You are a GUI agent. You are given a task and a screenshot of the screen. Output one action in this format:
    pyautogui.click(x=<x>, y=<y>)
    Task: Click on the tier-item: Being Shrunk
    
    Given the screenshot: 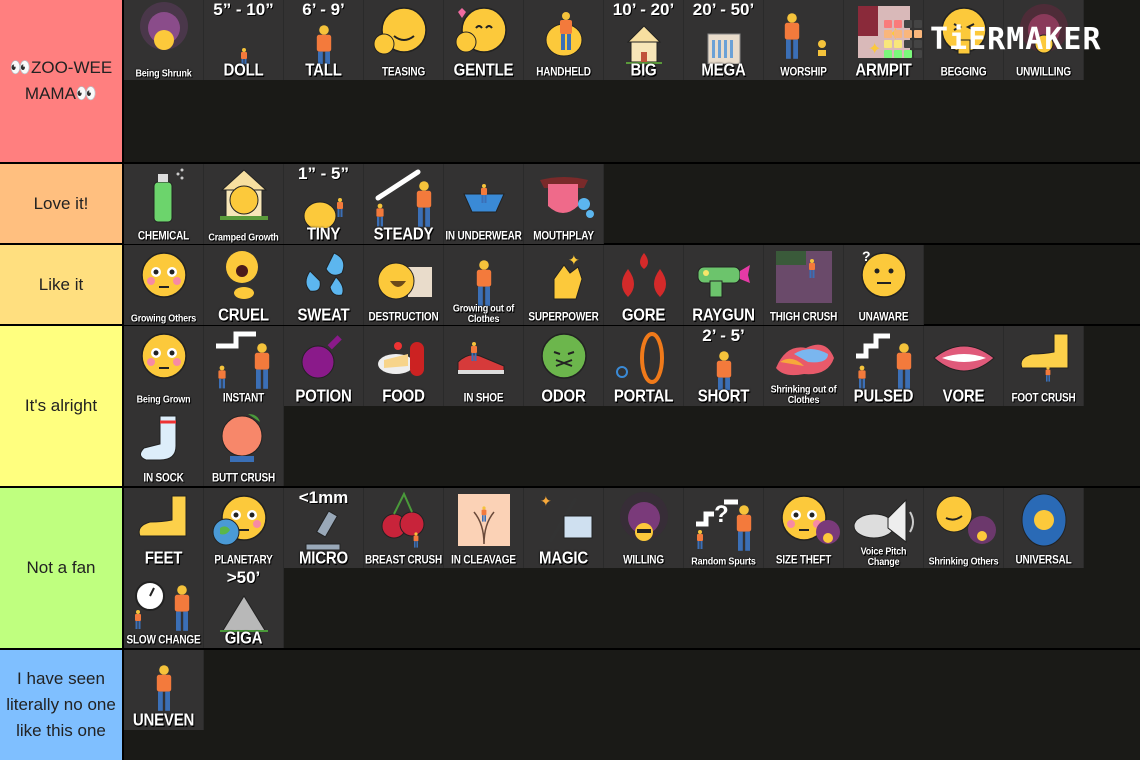 What is the action you would take?
    pyautogui.click(x=164, y=40)
    